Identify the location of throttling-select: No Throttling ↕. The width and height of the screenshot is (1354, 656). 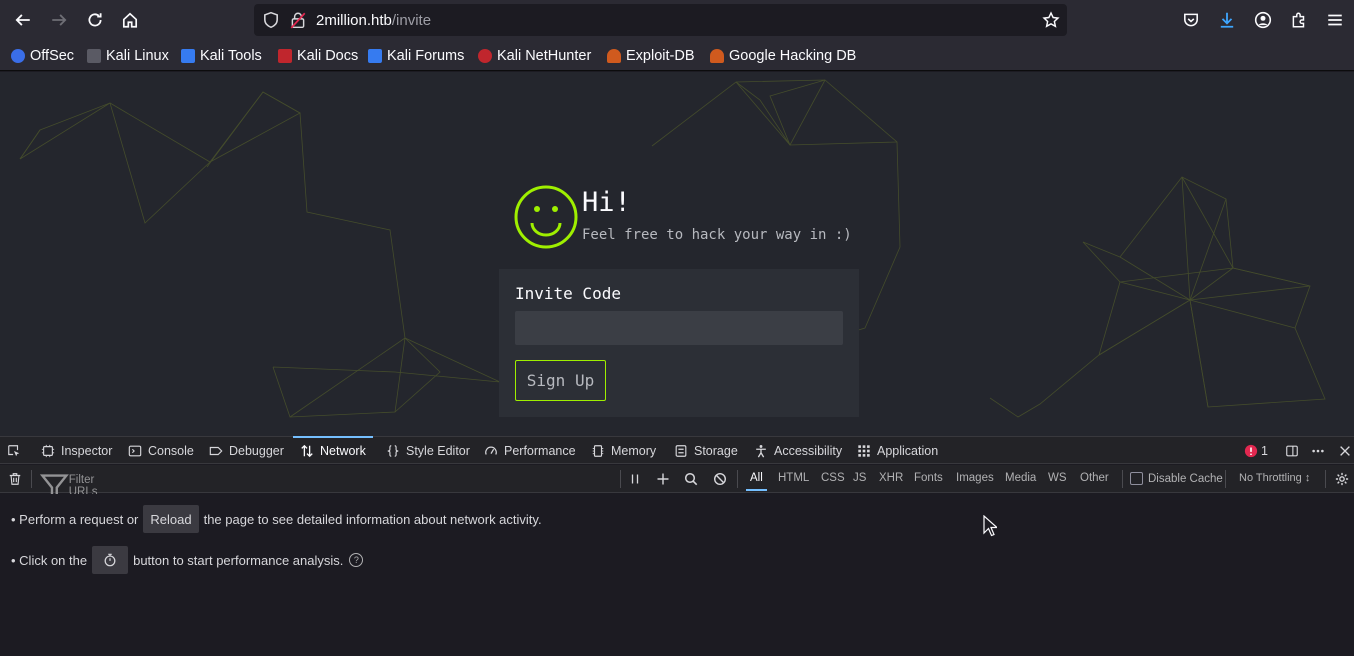
(1274, 478).